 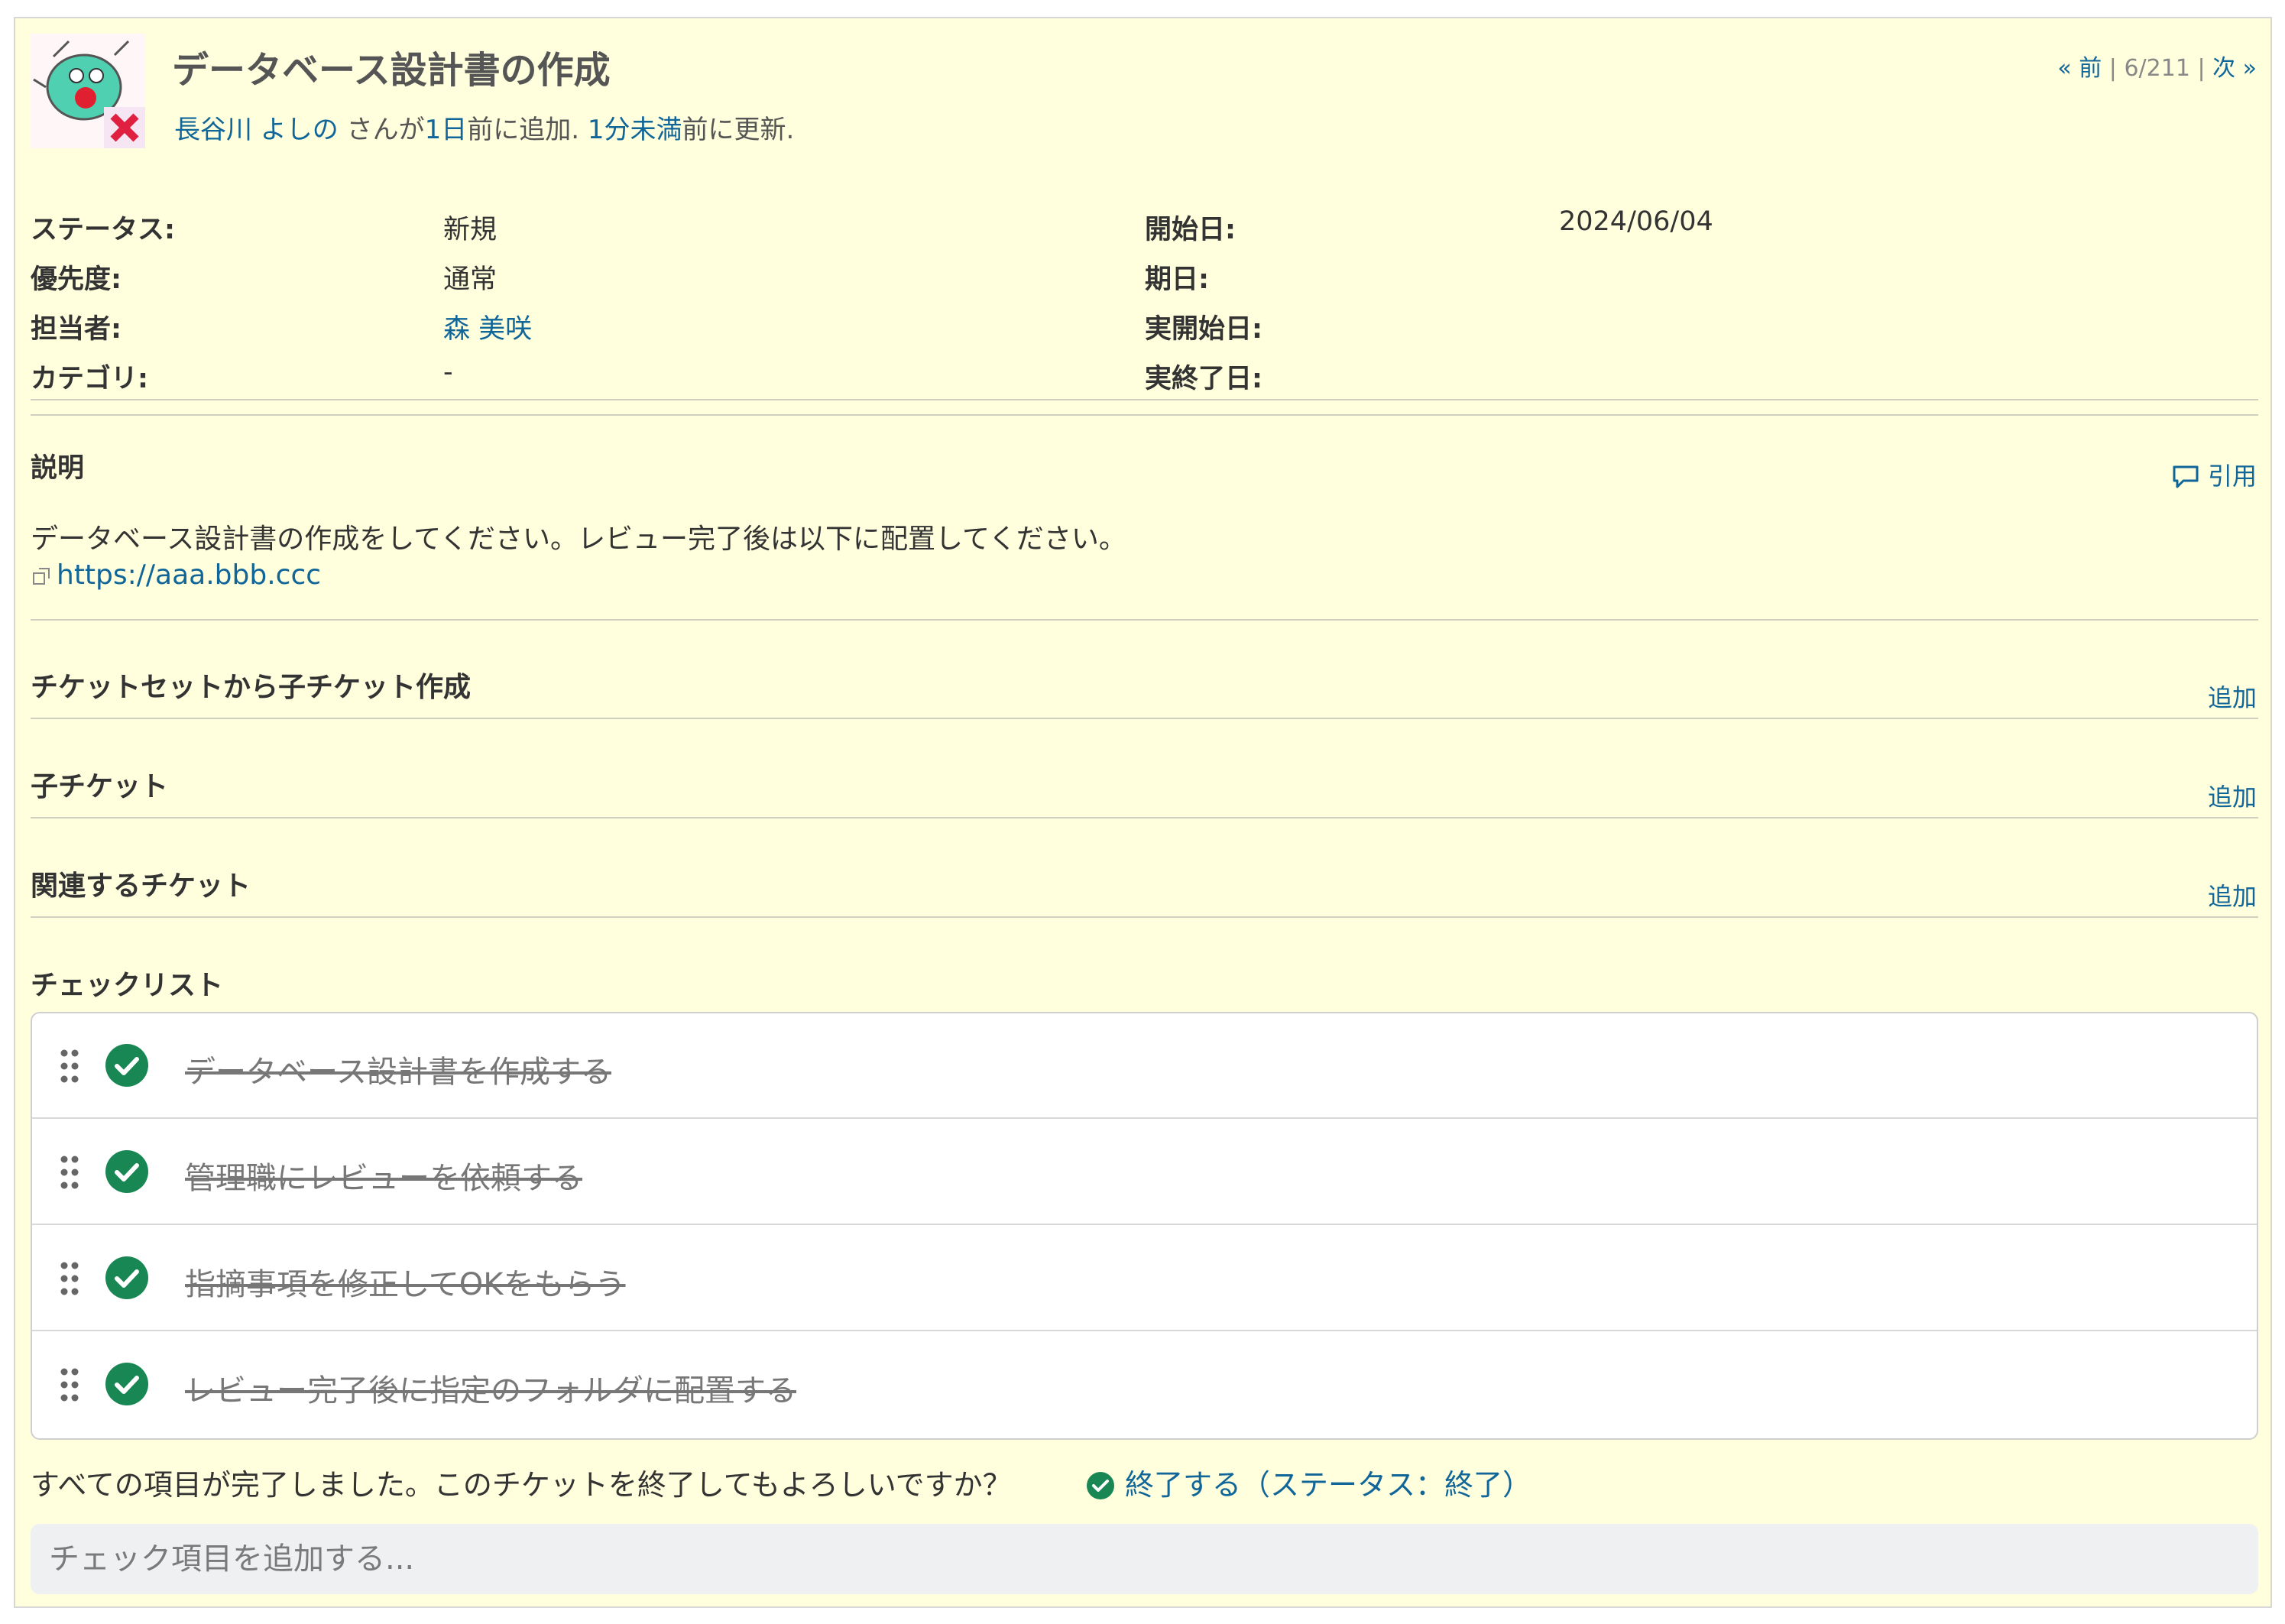 What do you see at coordinates (41, 576) in the screenshot?
I see `external-link-icon` at bounding box center [41, 576].